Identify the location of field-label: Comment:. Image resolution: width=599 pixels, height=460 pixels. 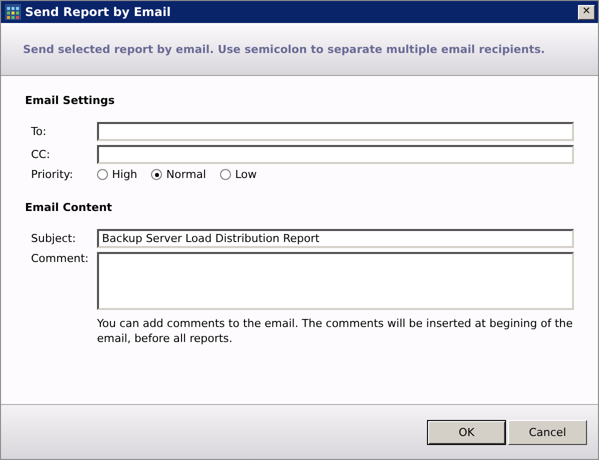
(60, 258).